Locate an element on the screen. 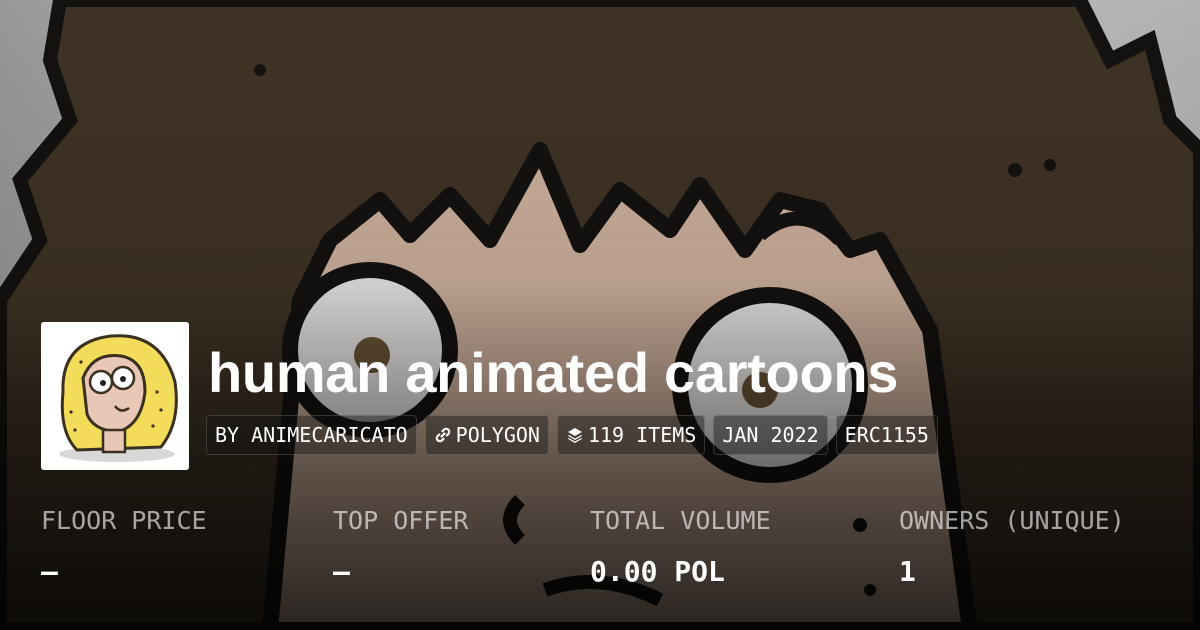  stat-value: 1 is located at coordinates (907, 571).